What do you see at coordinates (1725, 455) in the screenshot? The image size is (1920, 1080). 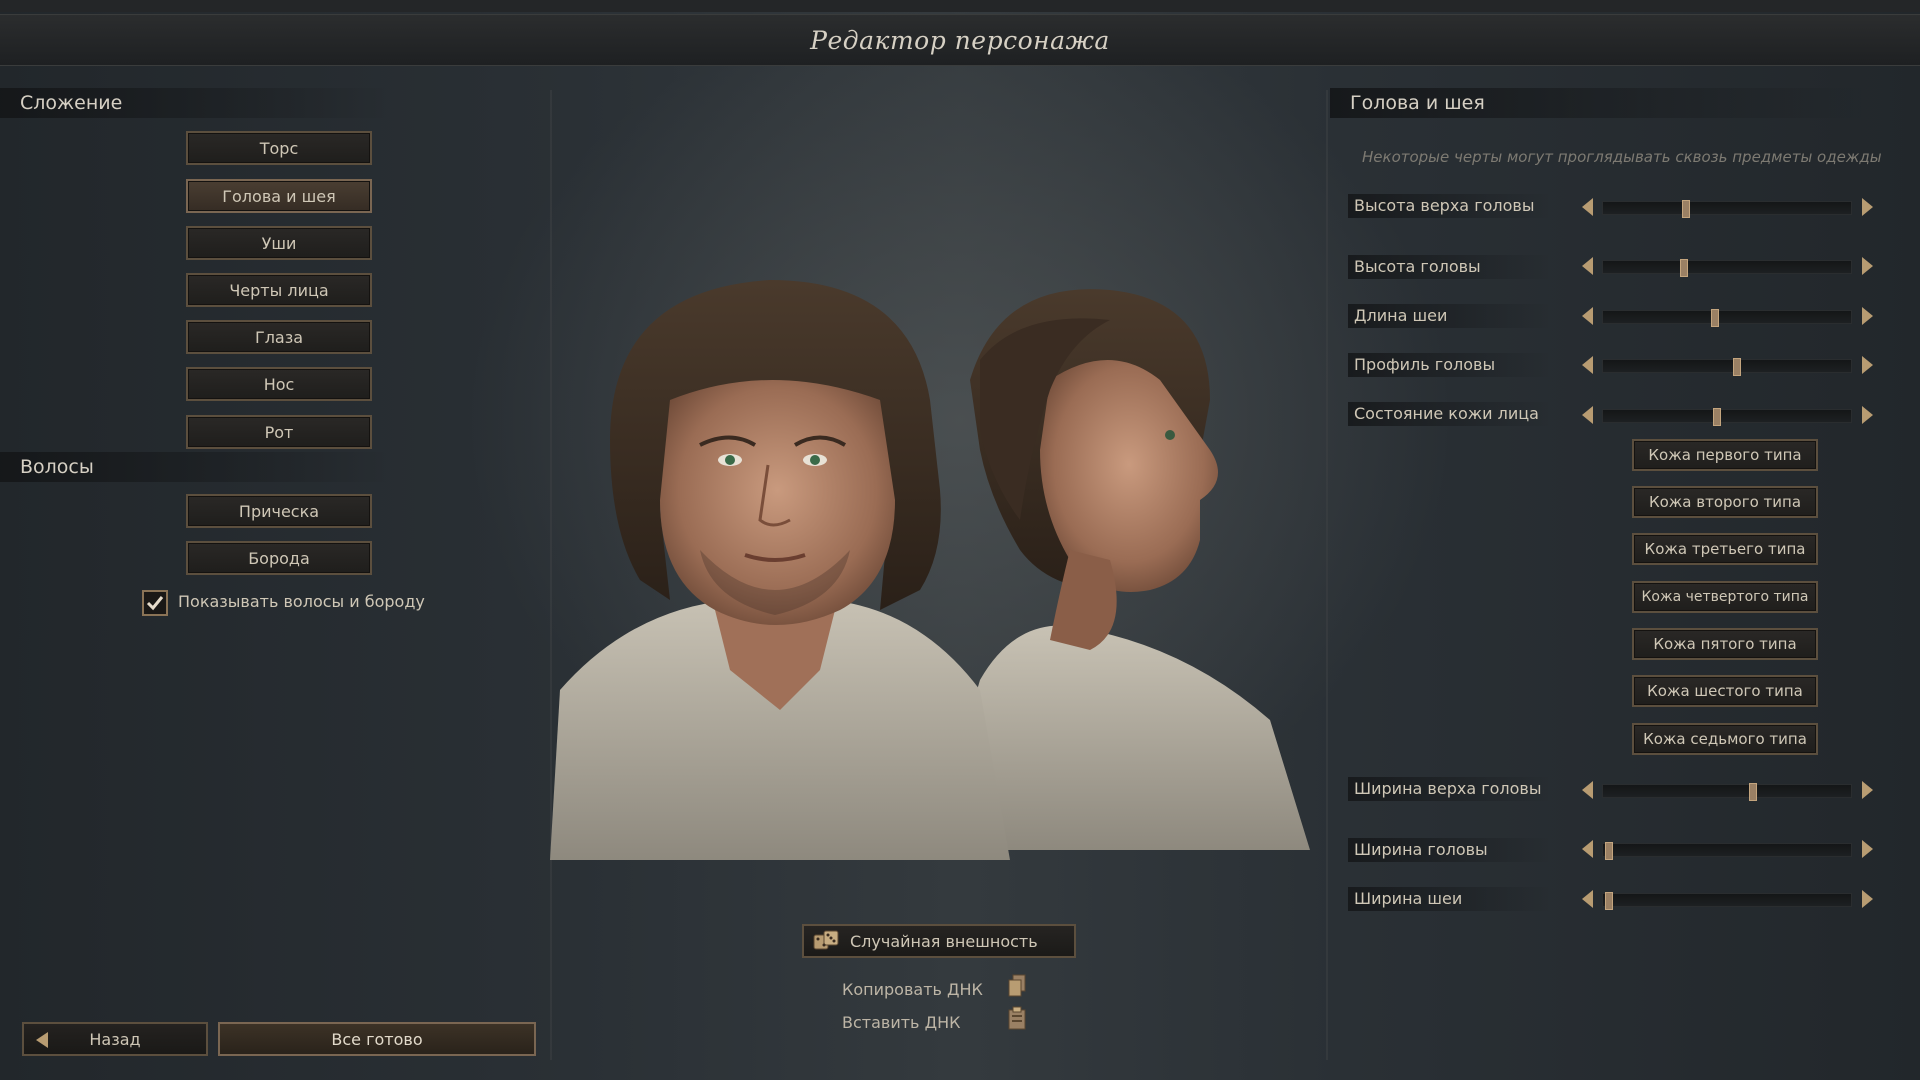 I see `skin-type-1-button: Кожа первого типа` at bounding box center [1725, 455].